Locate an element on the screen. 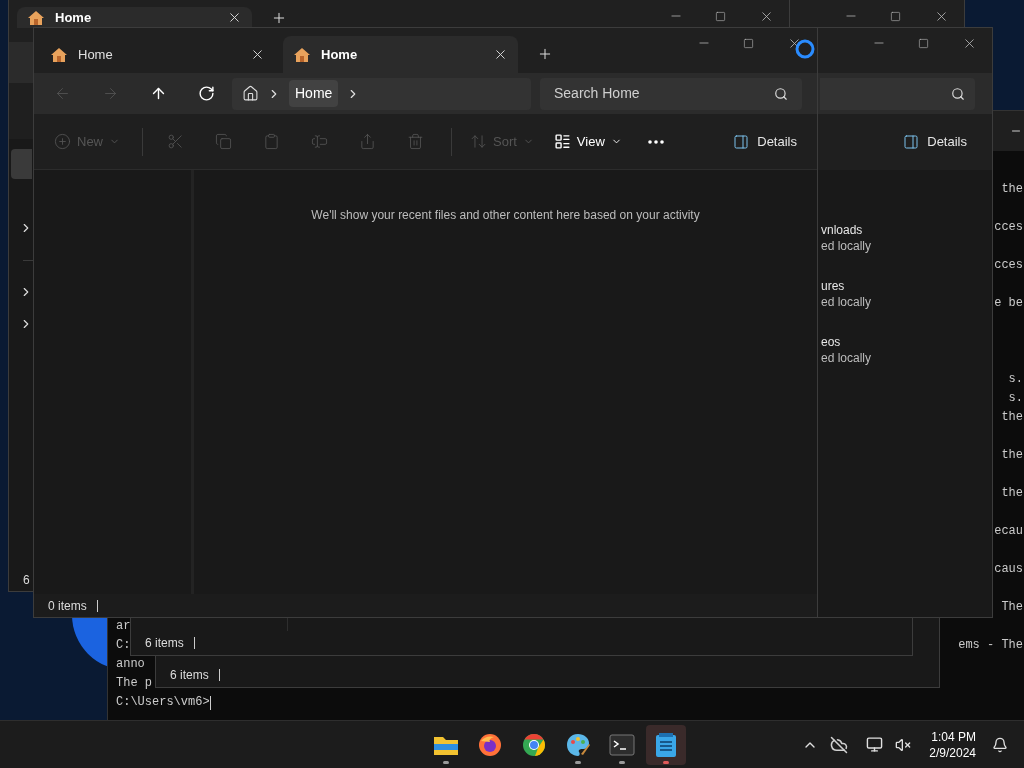 The width and height of the screenshot is (1024, 768). command-prompt: C:\Users\vm6> is located at coordinates (163, 702).